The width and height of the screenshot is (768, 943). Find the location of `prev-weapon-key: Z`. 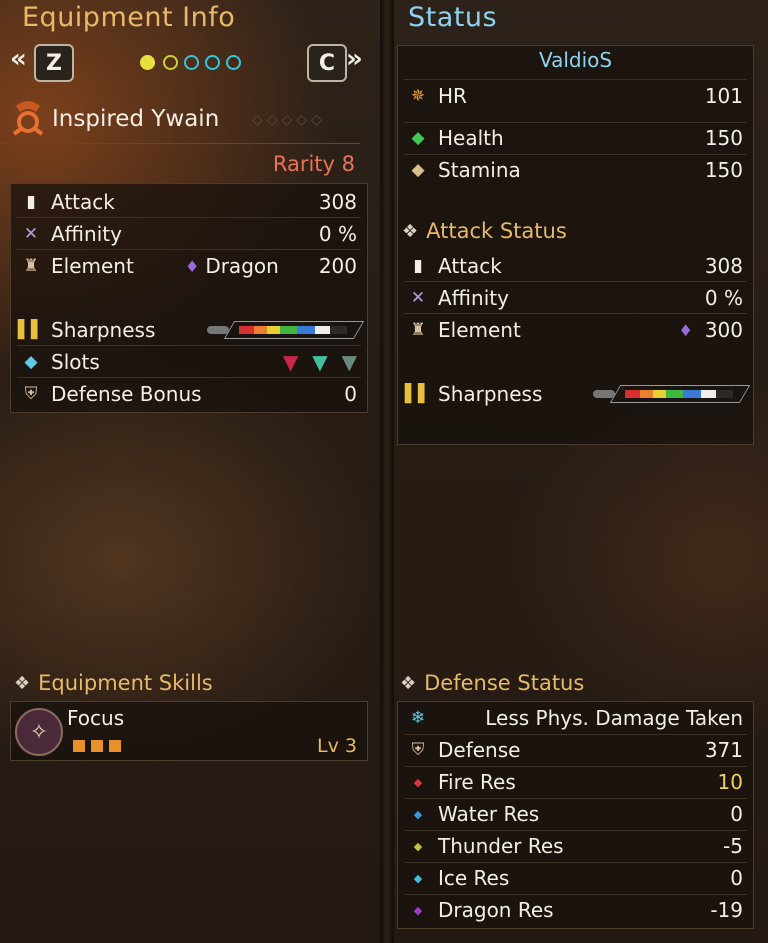

prev-weapon-key: Z is located at coordinates (54, 63).